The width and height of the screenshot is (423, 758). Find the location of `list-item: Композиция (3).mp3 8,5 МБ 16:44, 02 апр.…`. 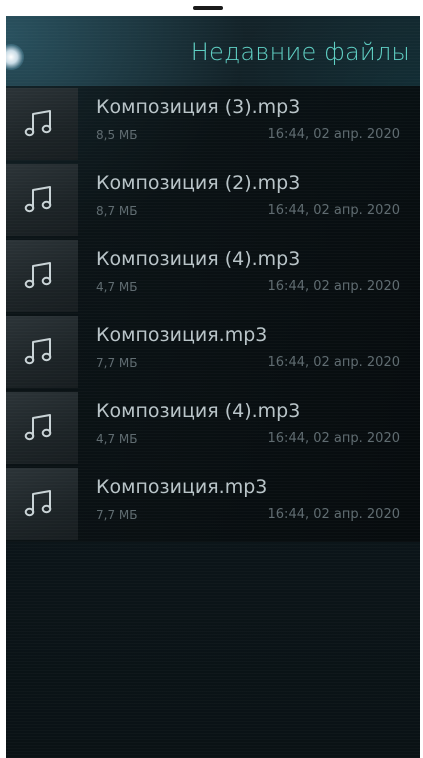

list-item: Композиция (3).mp3 8,5 МБ 16:44, 02 апр.… is located at coordinates (213, 124).